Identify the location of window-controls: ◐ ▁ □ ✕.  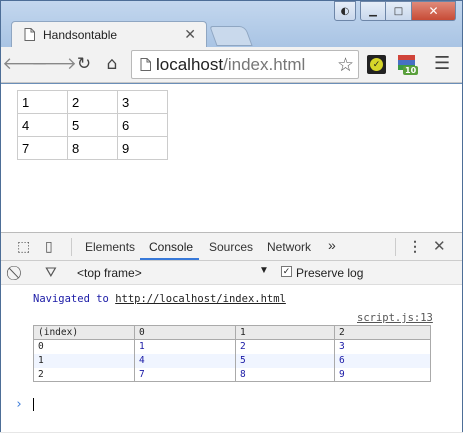
(395, 11).